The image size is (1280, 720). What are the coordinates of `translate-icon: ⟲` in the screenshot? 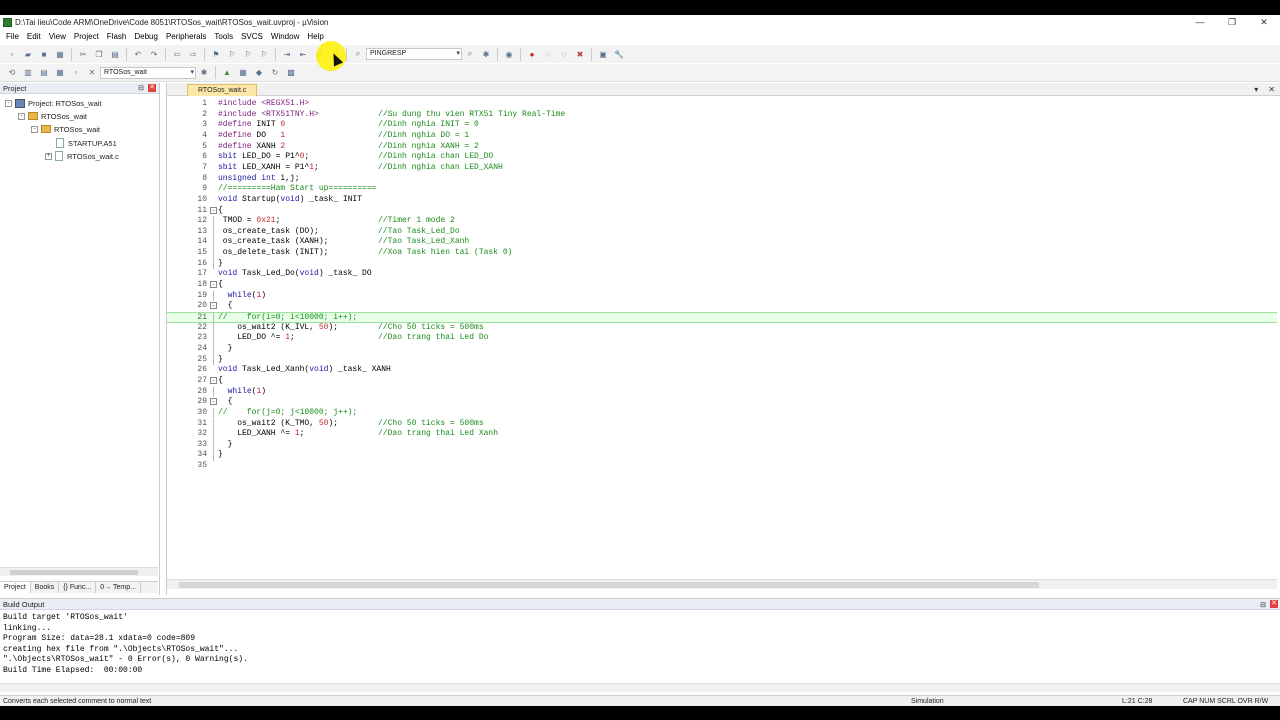 It's located at (12, 72).